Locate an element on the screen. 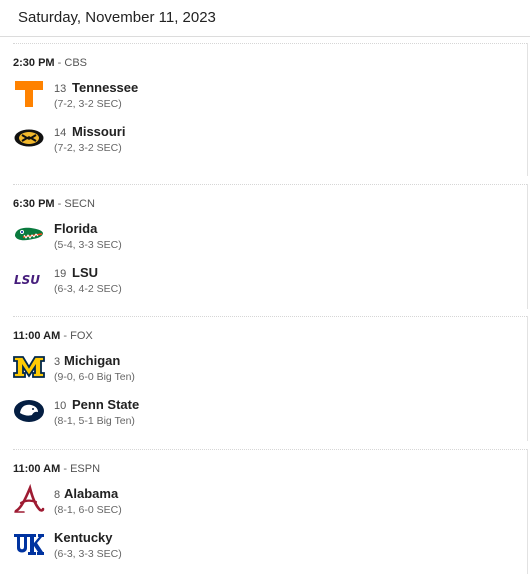  florida-gator-icon is located at coordinates (29, 235).